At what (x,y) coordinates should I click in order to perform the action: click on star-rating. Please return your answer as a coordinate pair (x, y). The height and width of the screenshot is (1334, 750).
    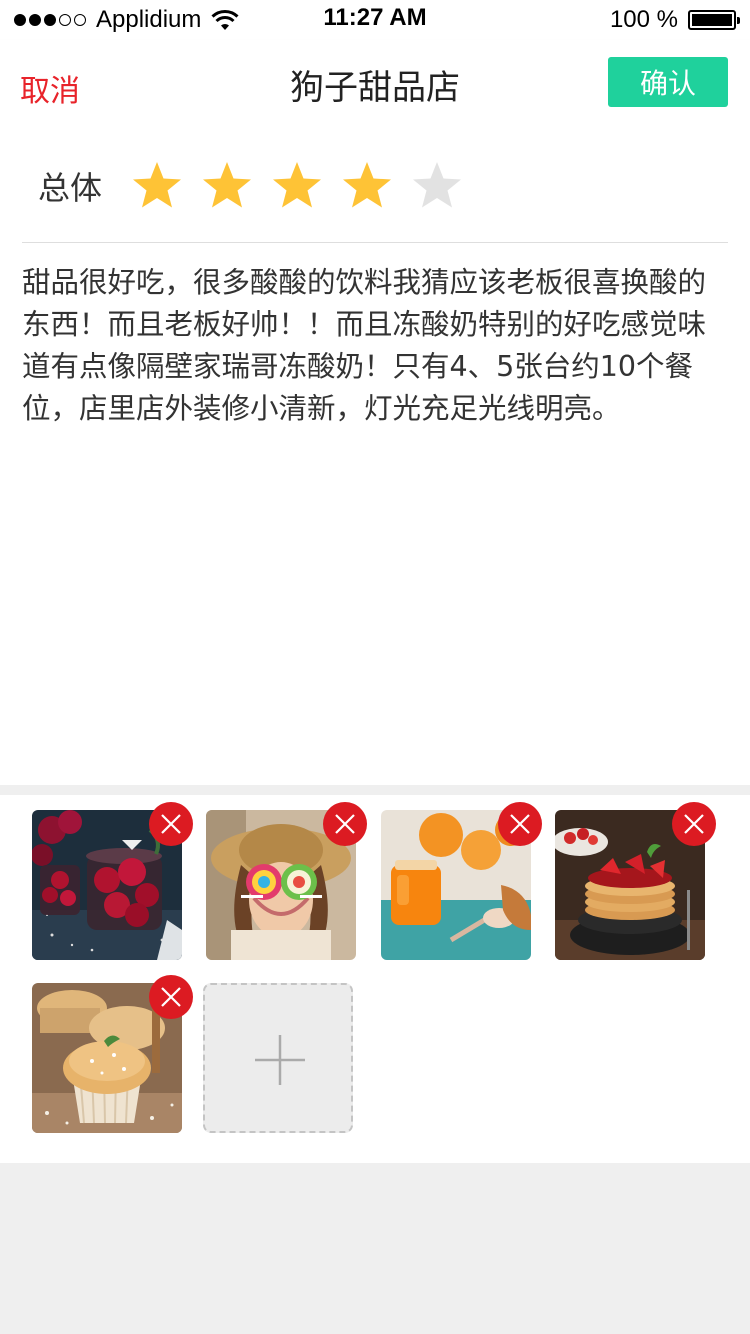
    Looking at the image, I should click on (297, 186).